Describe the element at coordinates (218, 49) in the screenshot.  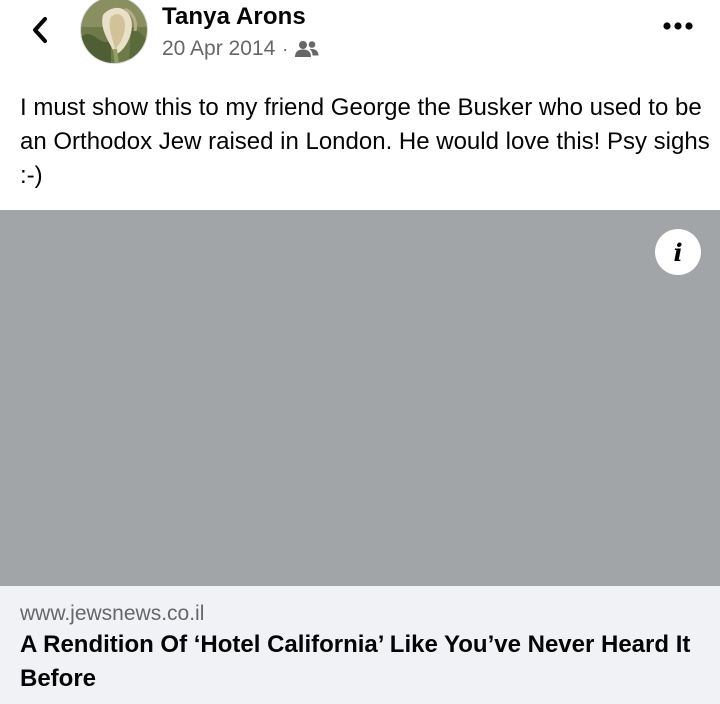
I see `post-date: 20 Apr 2014` at that location.